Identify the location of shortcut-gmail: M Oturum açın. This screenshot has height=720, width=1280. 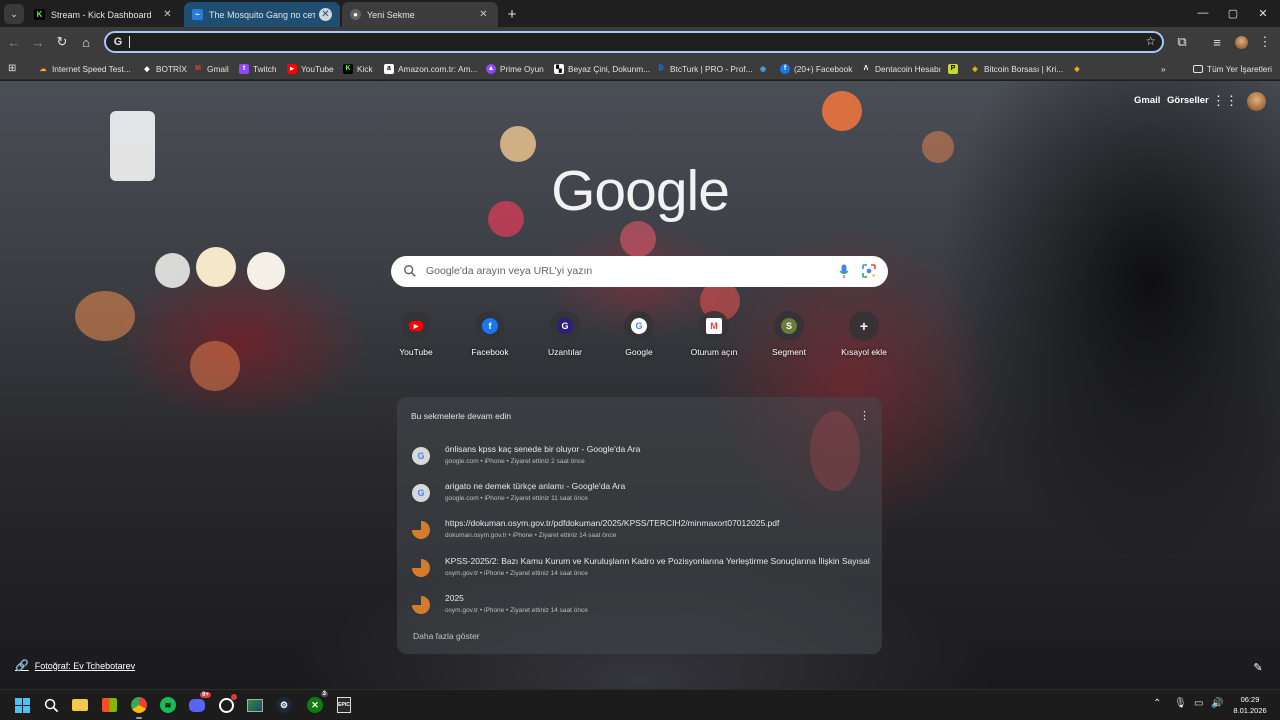
(714, 339).